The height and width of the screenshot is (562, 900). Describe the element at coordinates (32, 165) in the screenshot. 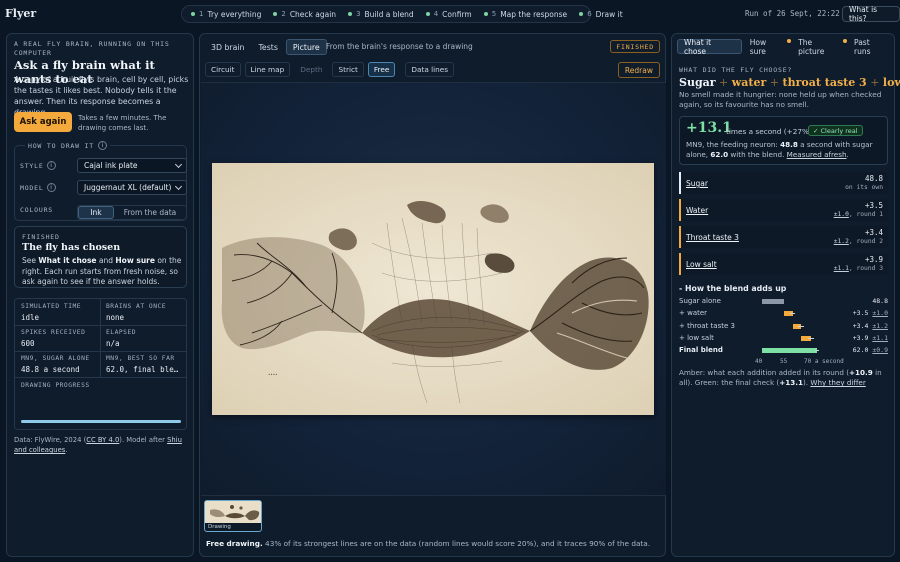

I see `style-label: Style` at that location.